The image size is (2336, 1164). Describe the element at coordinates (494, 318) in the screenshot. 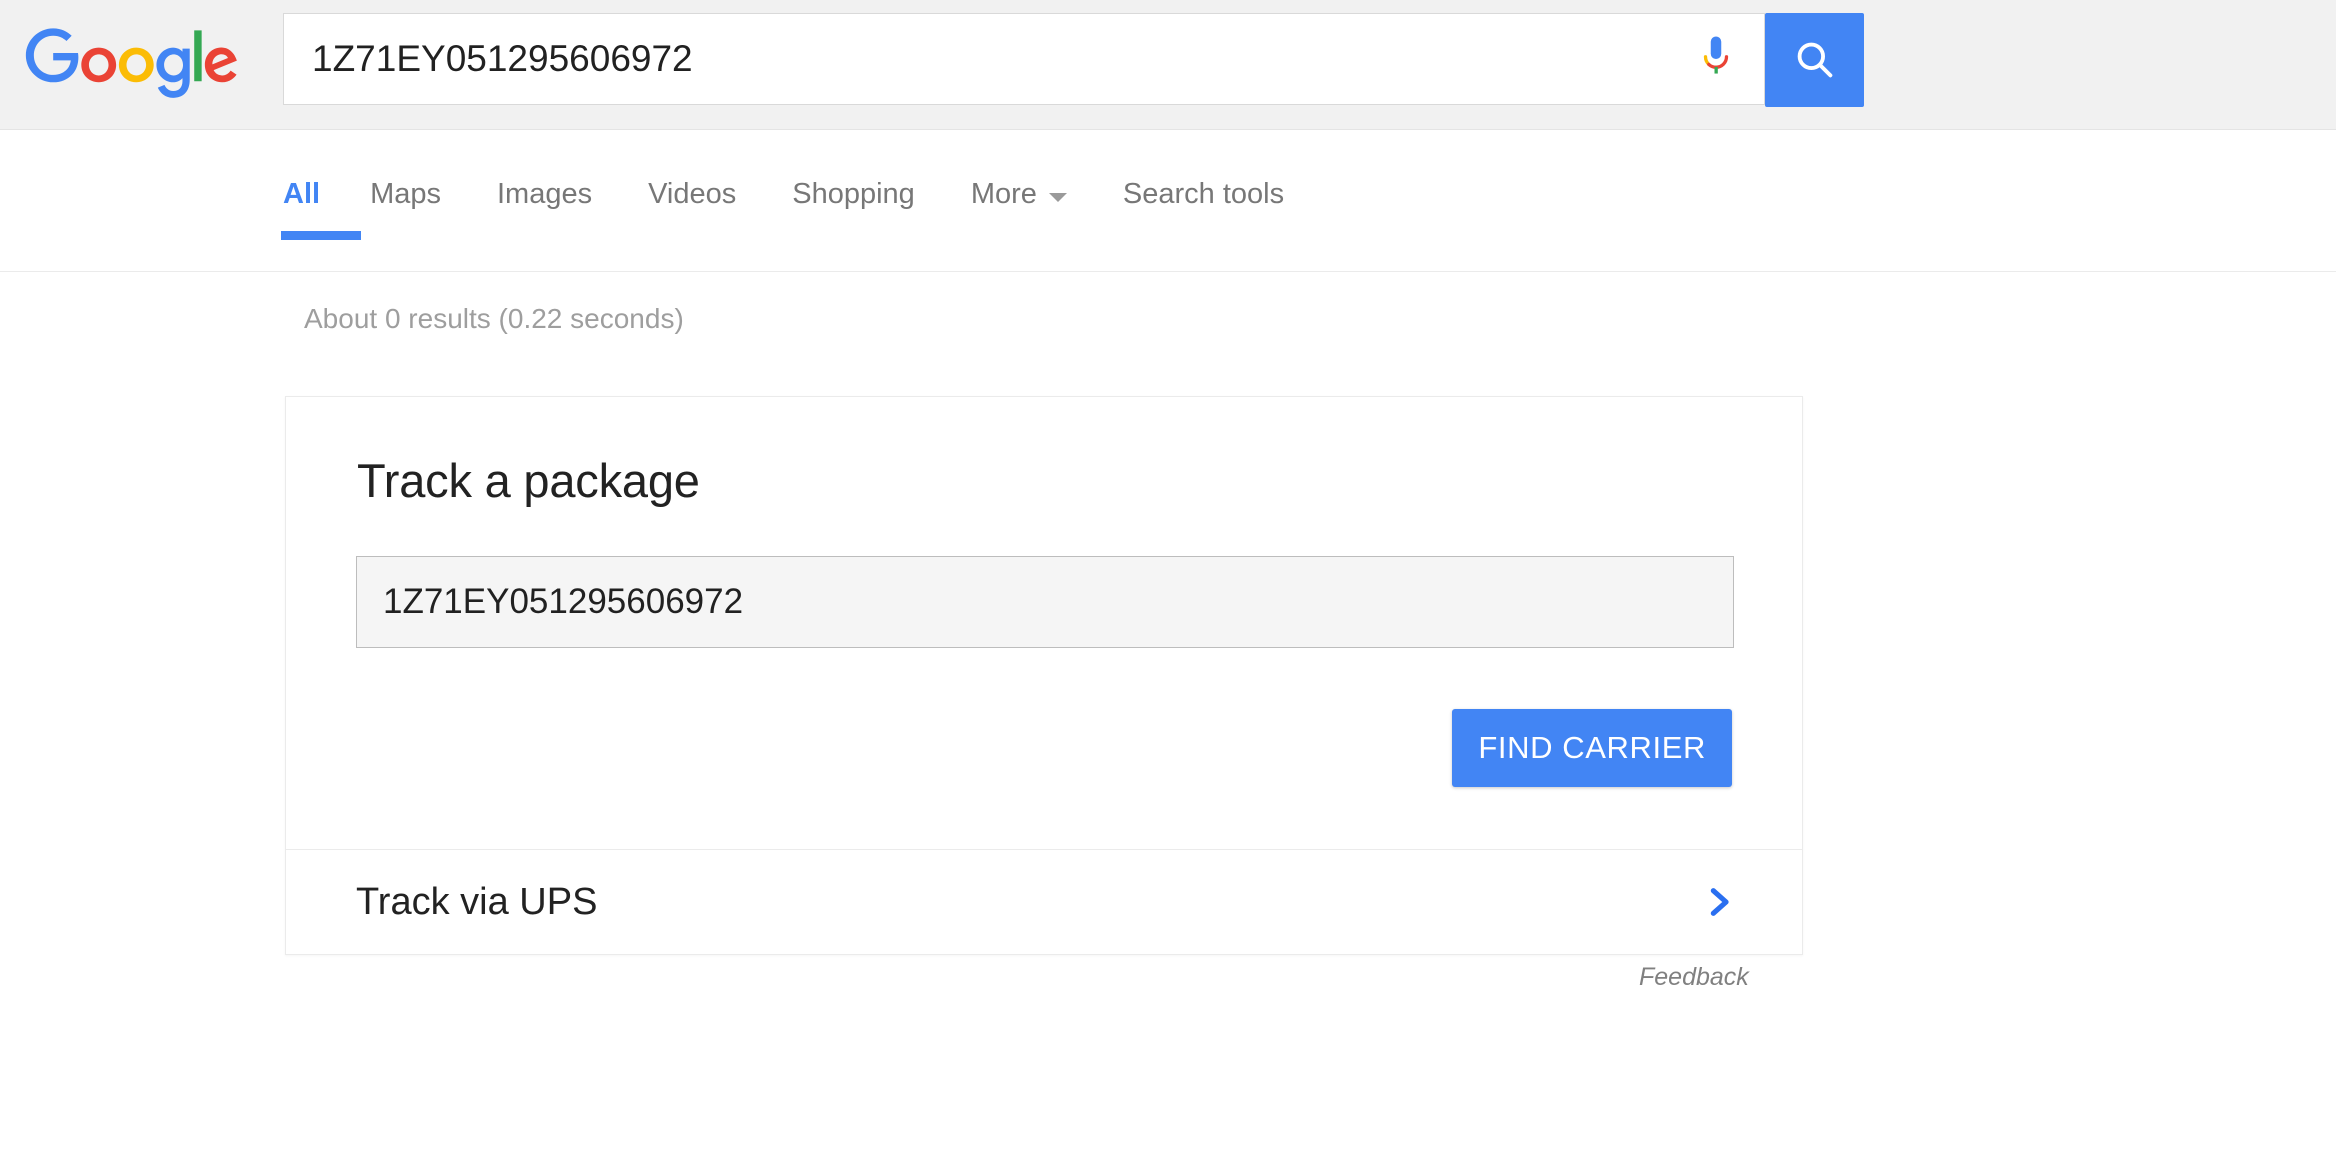

I see `result-stats: About 0 results (0.22 seconds)` at that location.